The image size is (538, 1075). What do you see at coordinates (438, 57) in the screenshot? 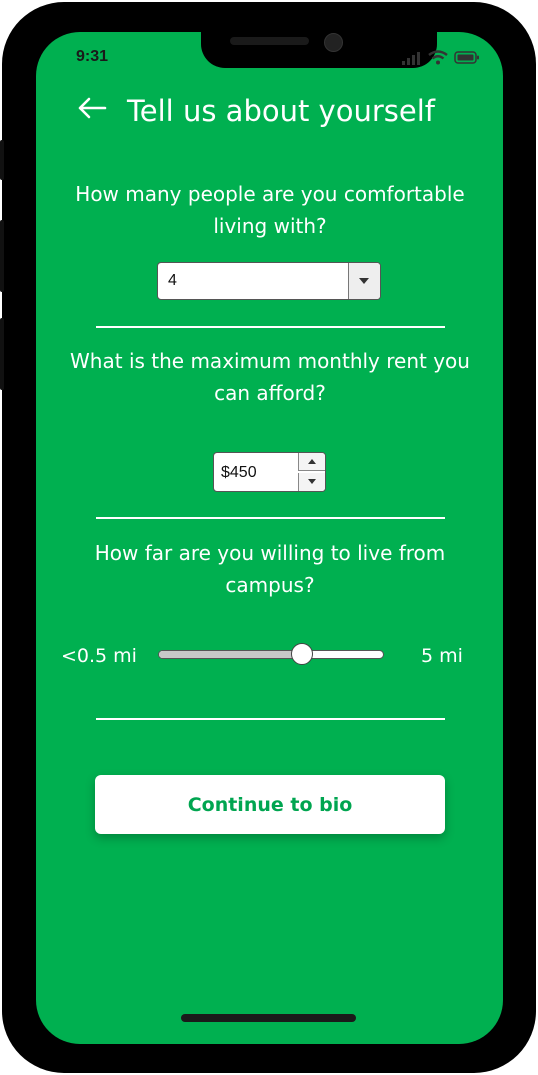
I see `wifi-icon` at bounding box center [438, 57].